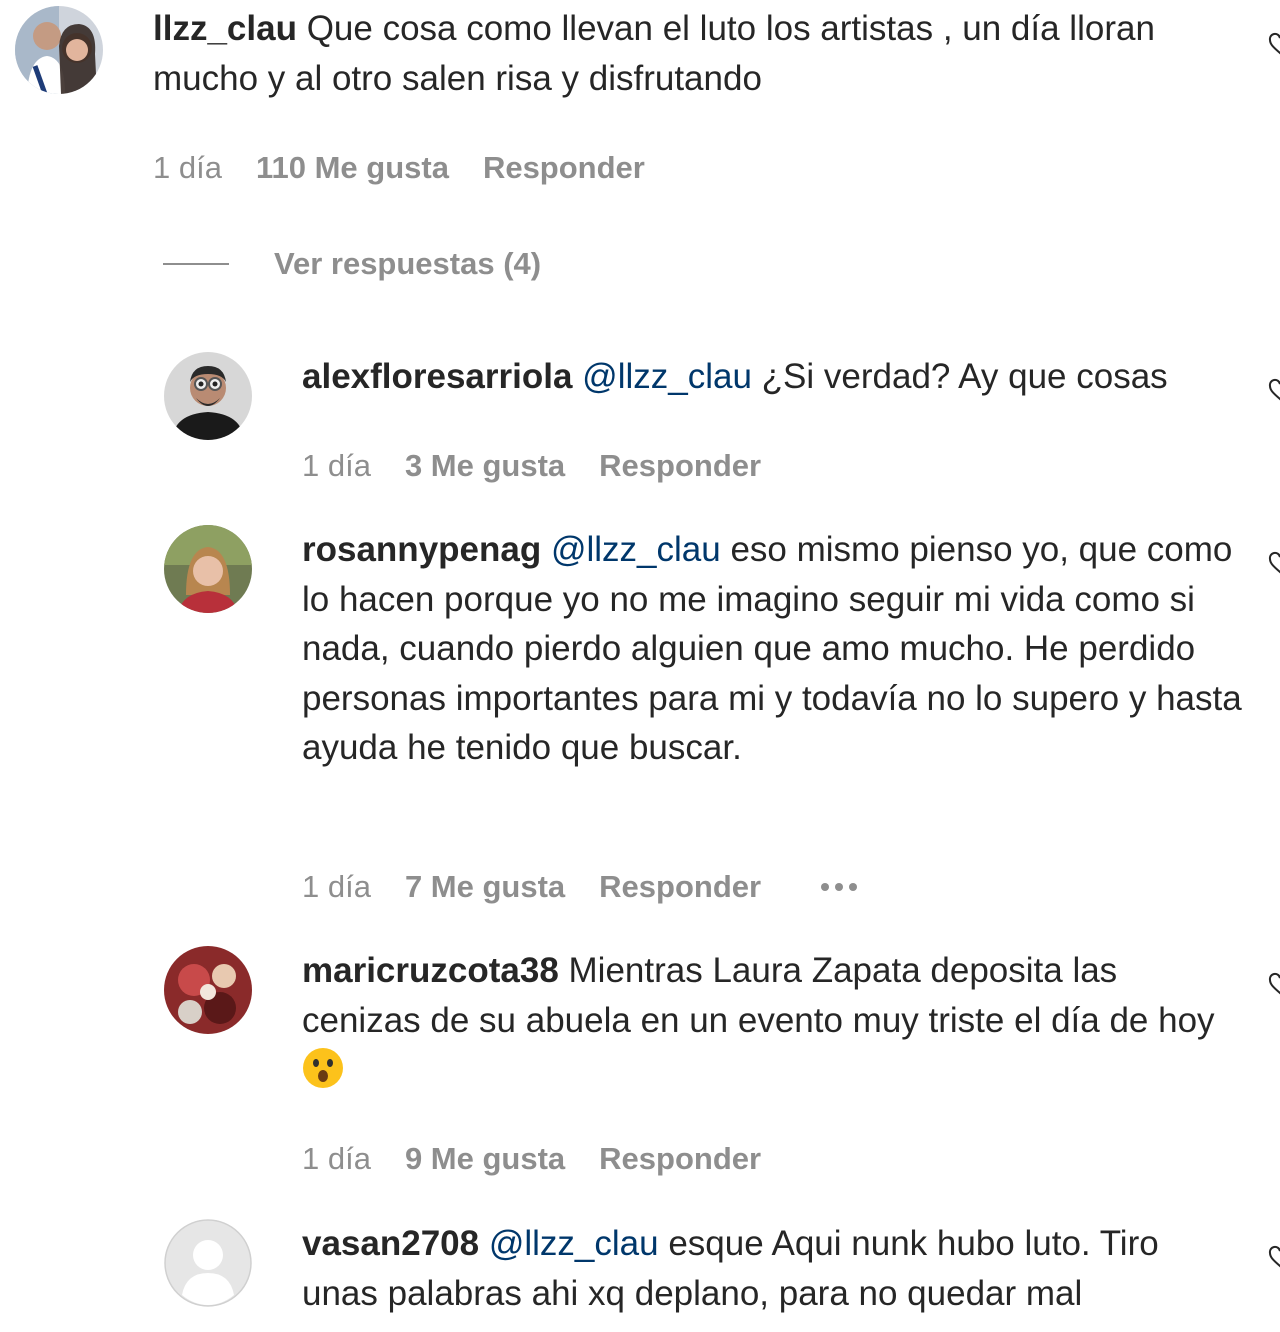 Image resolution: width=1280 pixels, height=1332 pixels. What do you see at coordinates (323, 1068) in the screenshot?
I see `hushed-face-emoji` at bounding box center [323, 1068].